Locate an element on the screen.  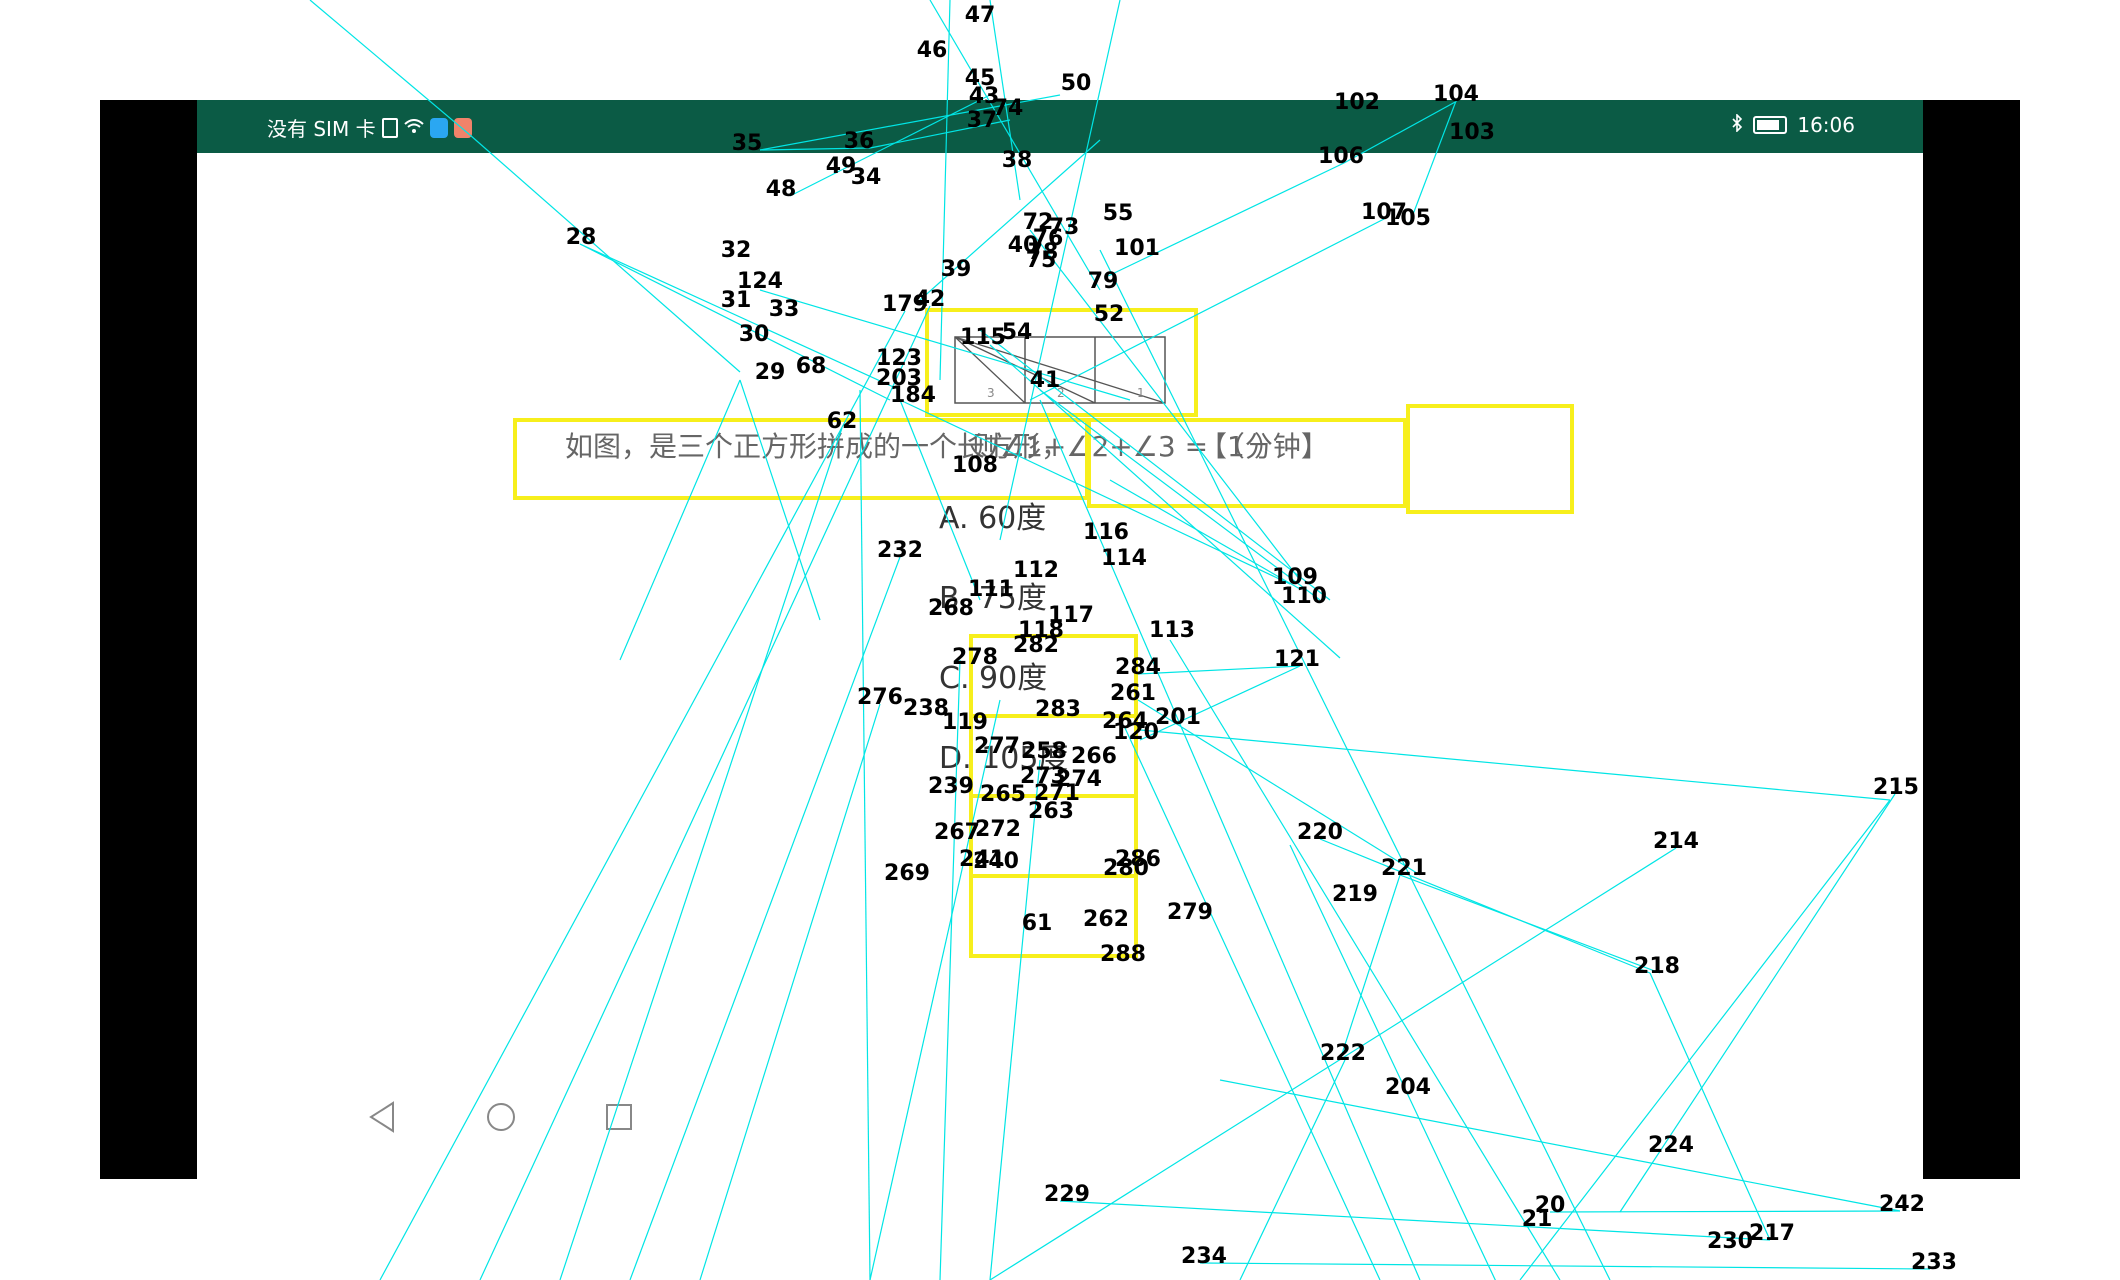
battery-icon is located at coordinates (1770, 125).